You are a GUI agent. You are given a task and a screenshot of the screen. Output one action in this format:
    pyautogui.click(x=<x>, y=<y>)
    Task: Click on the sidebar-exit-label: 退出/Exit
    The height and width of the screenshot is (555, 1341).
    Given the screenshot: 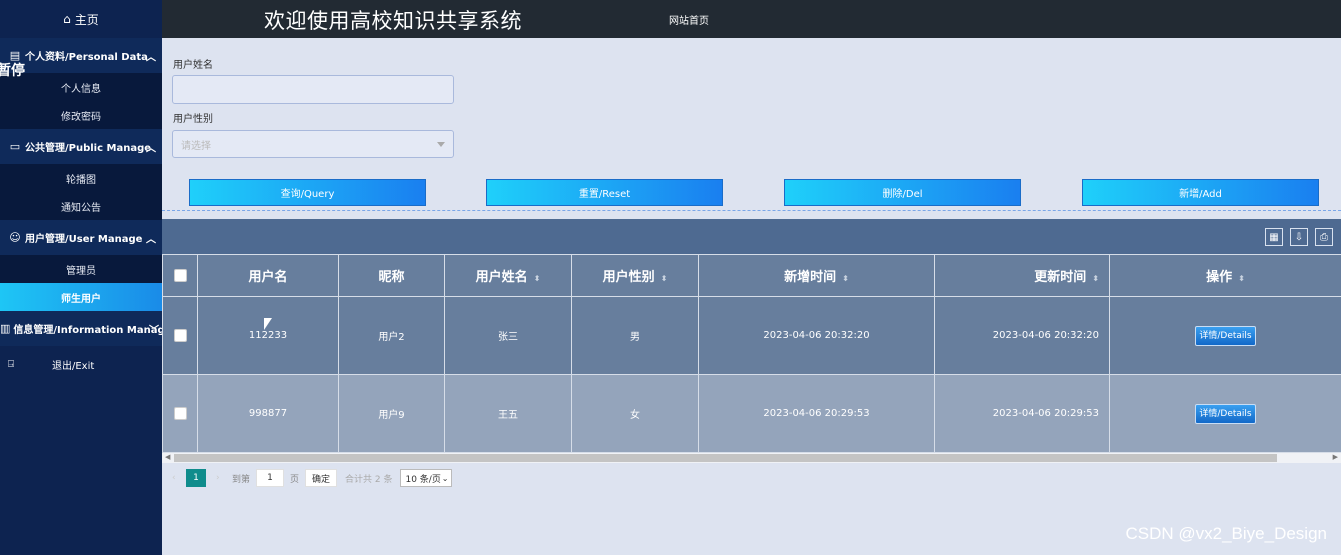 What is the action you would take?
    pyautogui.click(x=73, y=366)
    